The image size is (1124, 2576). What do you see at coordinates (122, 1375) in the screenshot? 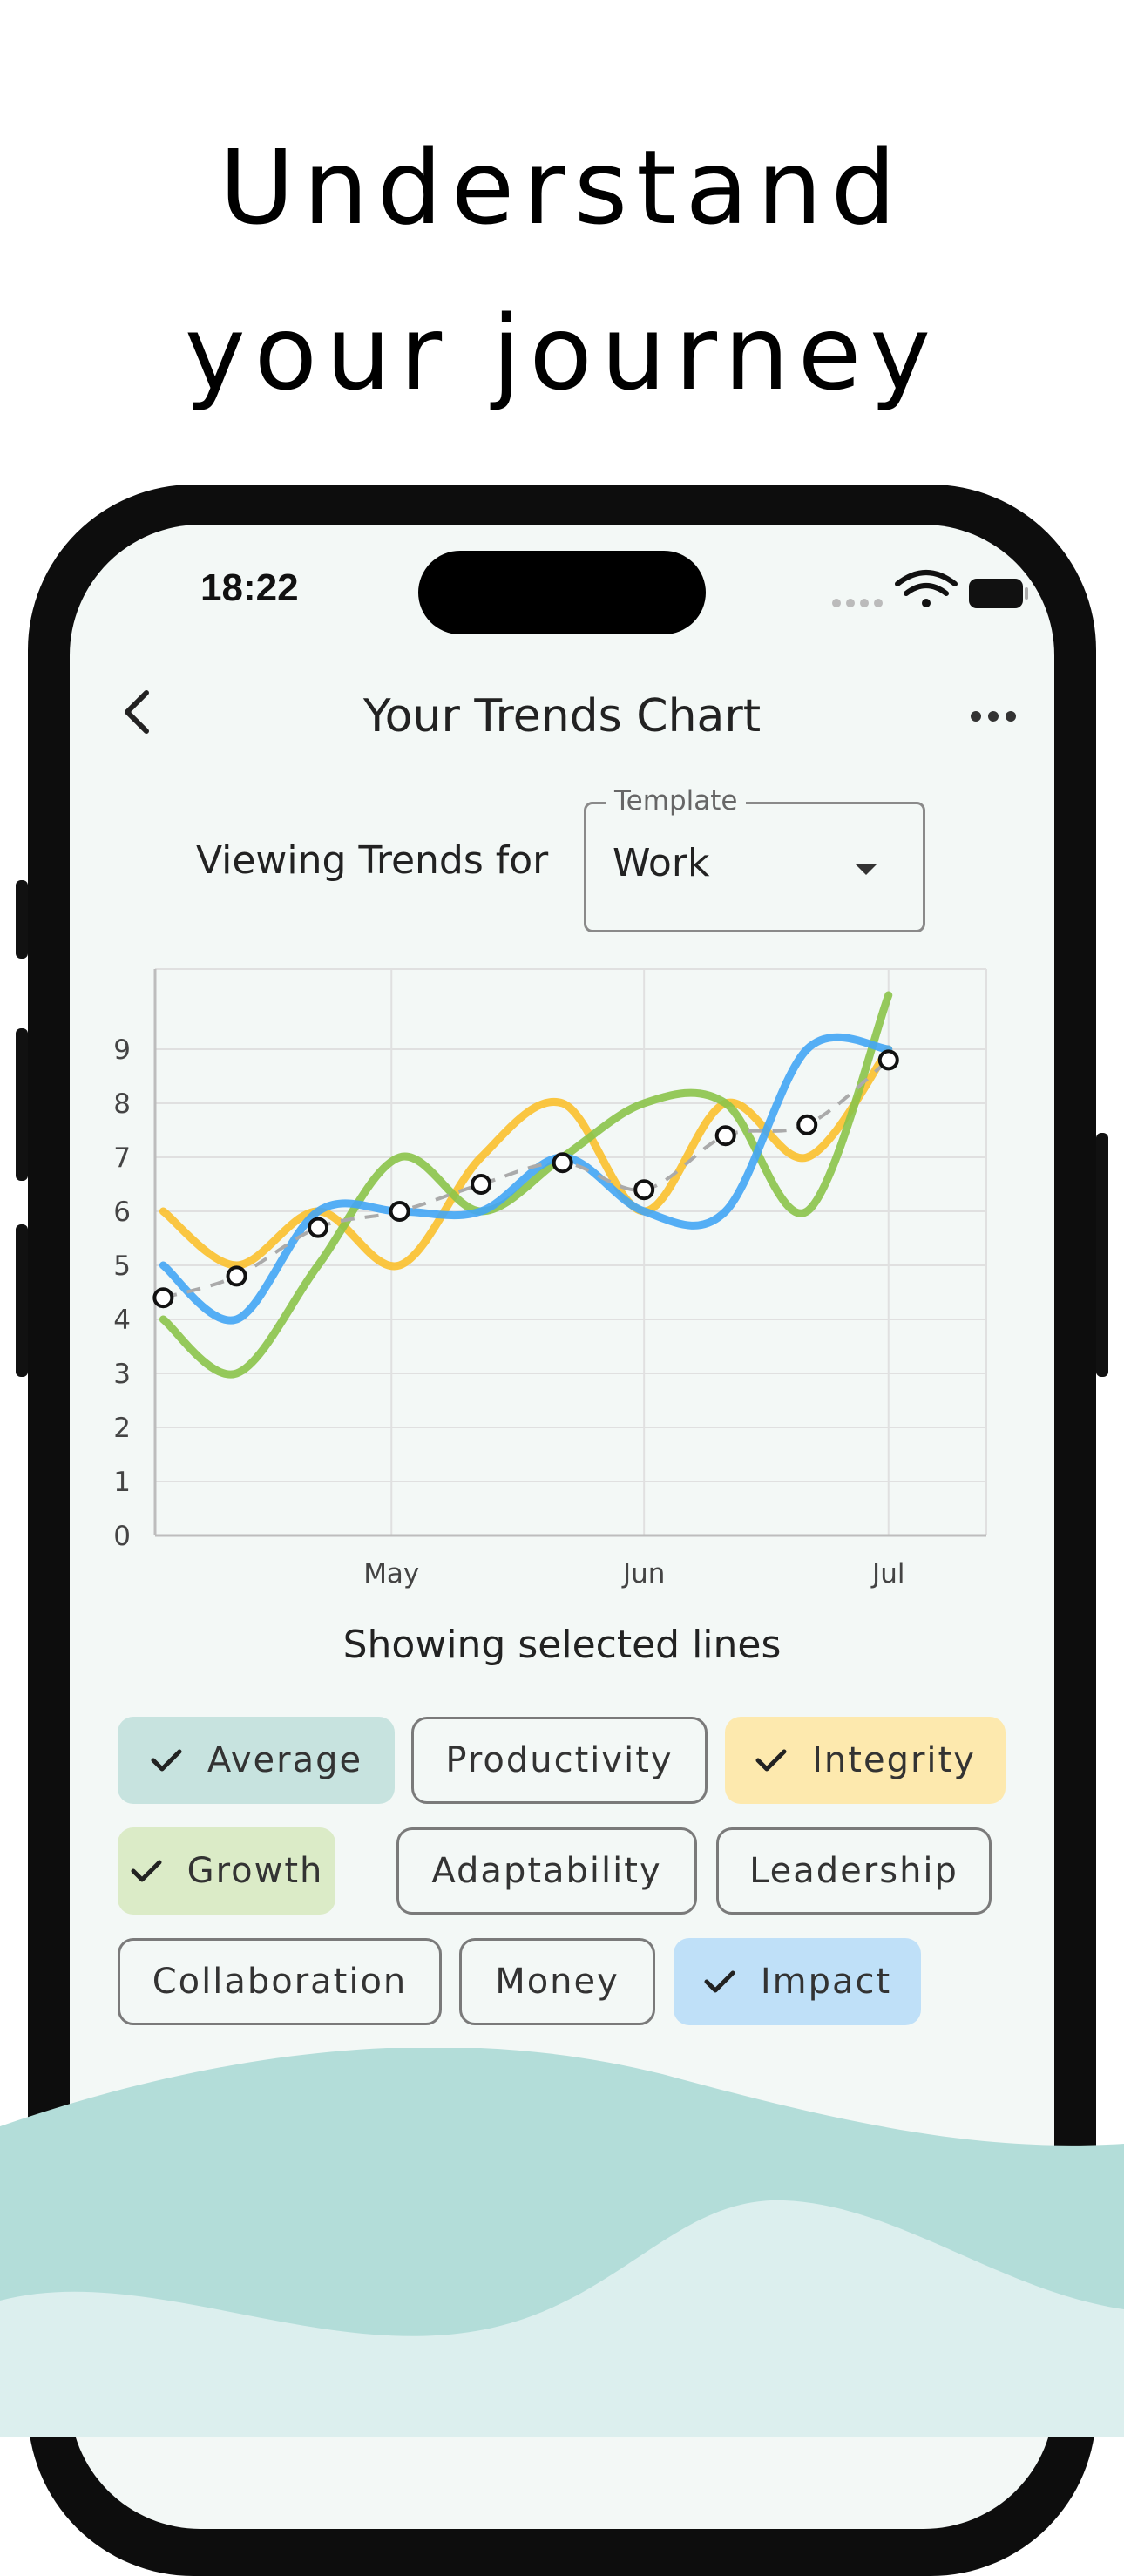
I see `y-tick-label: 3` at bounding box center [122, 1375].